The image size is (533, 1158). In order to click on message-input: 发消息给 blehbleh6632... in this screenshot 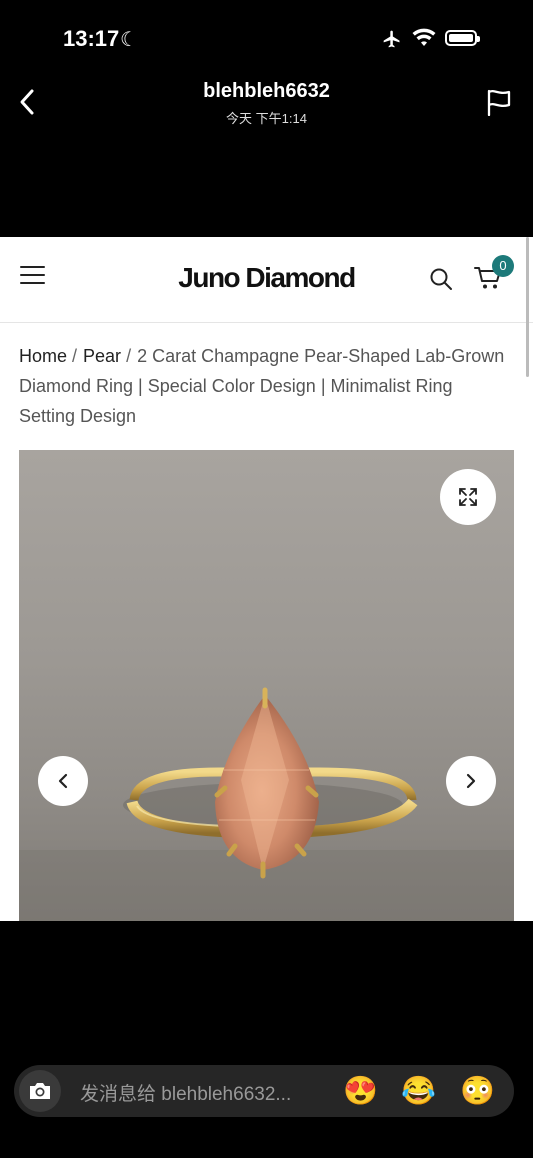, I will do `click(185, 1092)`.